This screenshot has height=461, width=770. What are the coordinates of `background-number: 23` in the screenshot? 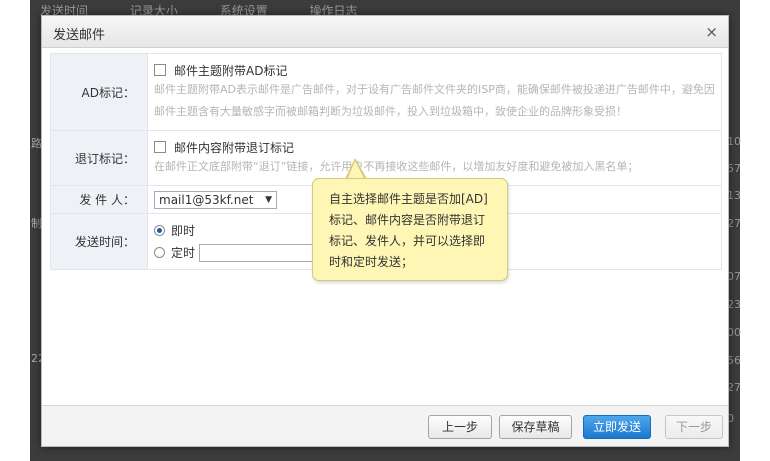 It's located at (734, 304).